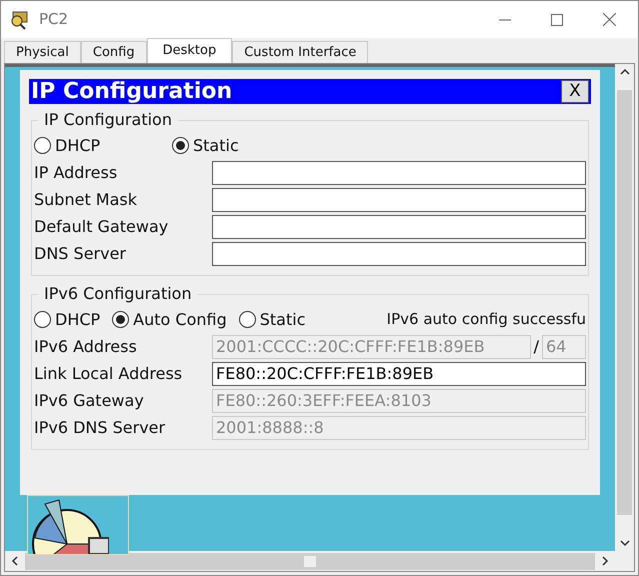 Image resolution: width=639 pixels, height=576 pixels. I want to click on group-title: IPv6 Configuration, so click(118, 294).